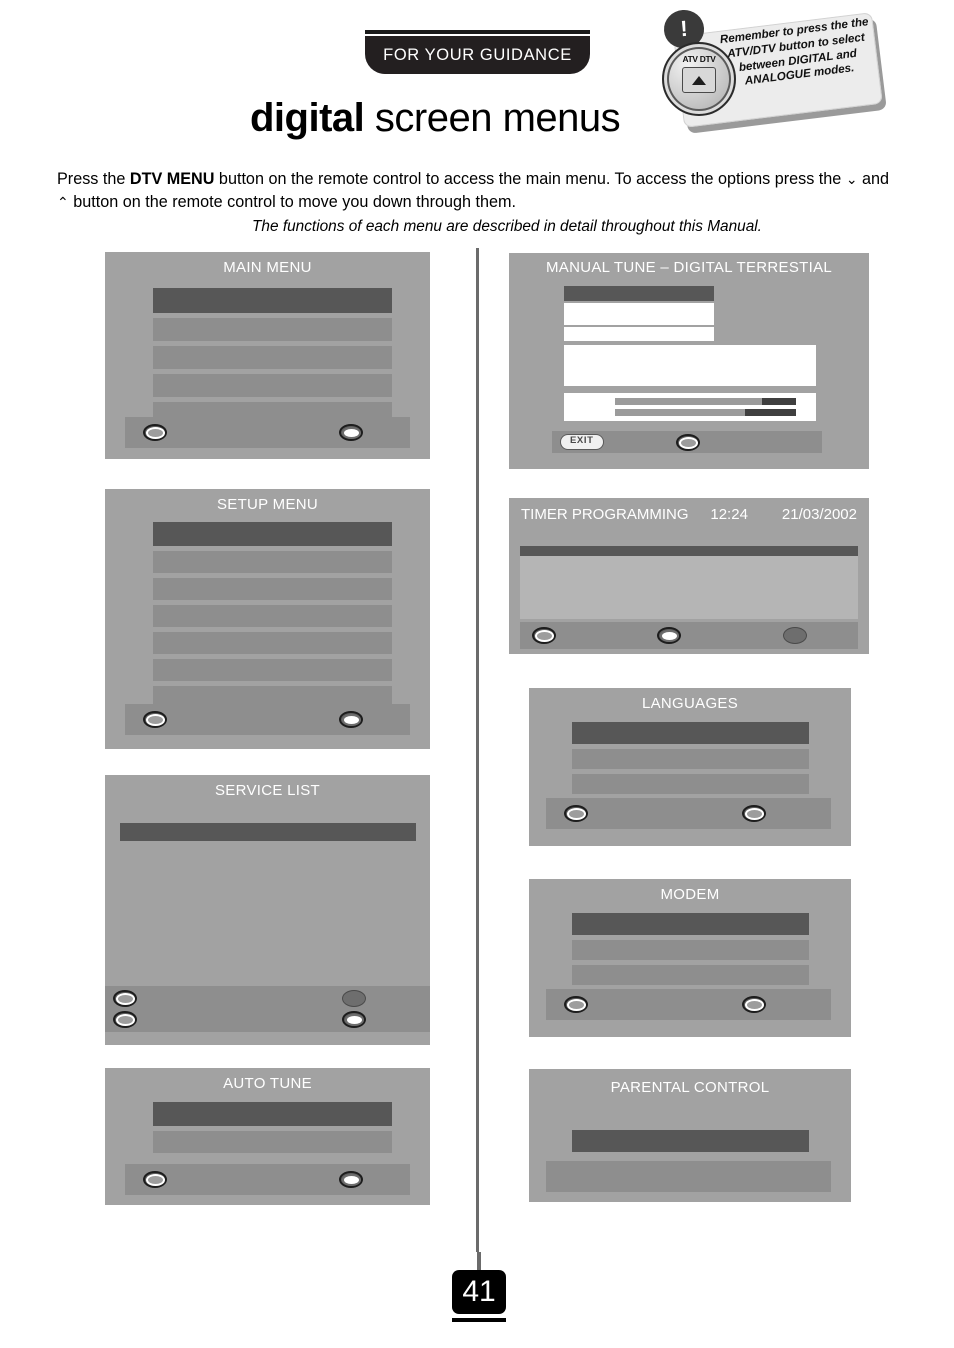  What do you see at coordinates (690, 703) in the screenshot?
I see `screen-languages-title: LANGUAGES` at bounding box center [690, 703].